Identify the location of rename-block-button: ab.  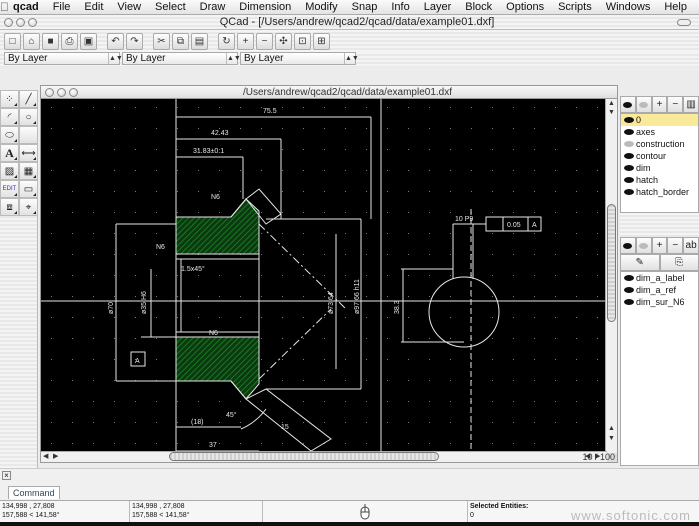
(691, 245).